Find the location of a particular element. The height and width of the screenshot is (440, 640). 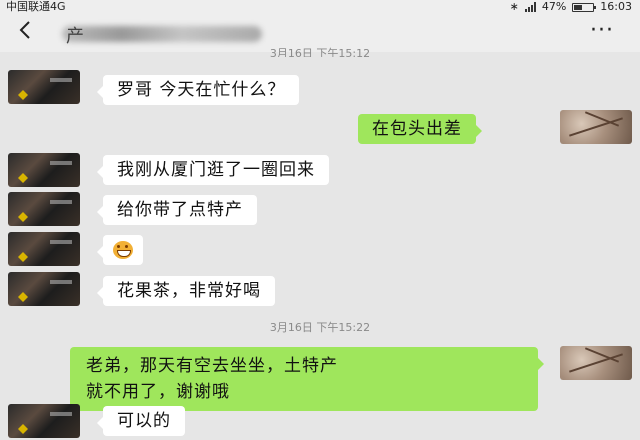

signal-icon is located at coordinates (530, 7).